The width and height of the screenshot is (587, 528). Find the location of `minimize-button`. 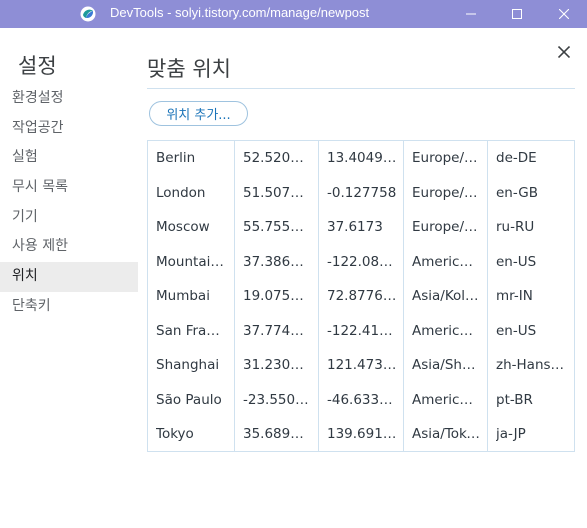

minimize-button is located at coordinates (471, 14).